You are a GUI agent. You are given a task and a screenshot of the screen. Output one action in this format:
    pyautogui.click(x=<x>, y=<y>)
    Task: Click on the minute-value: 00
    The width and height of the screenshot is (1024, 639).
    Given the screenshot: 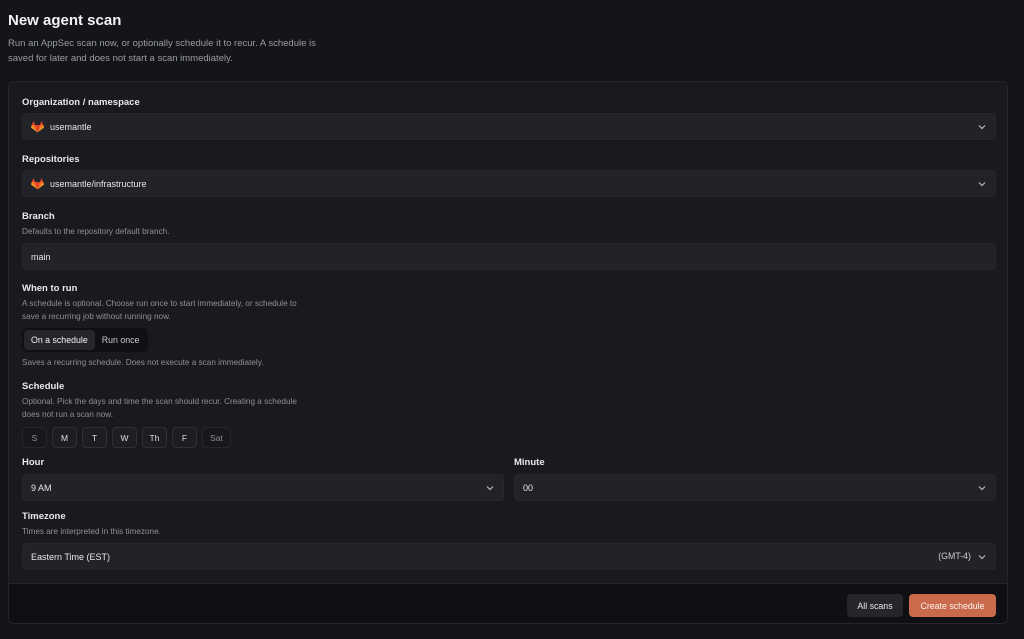 What is the action you would take?
    pyautogui.click(x=528, y=487)
    